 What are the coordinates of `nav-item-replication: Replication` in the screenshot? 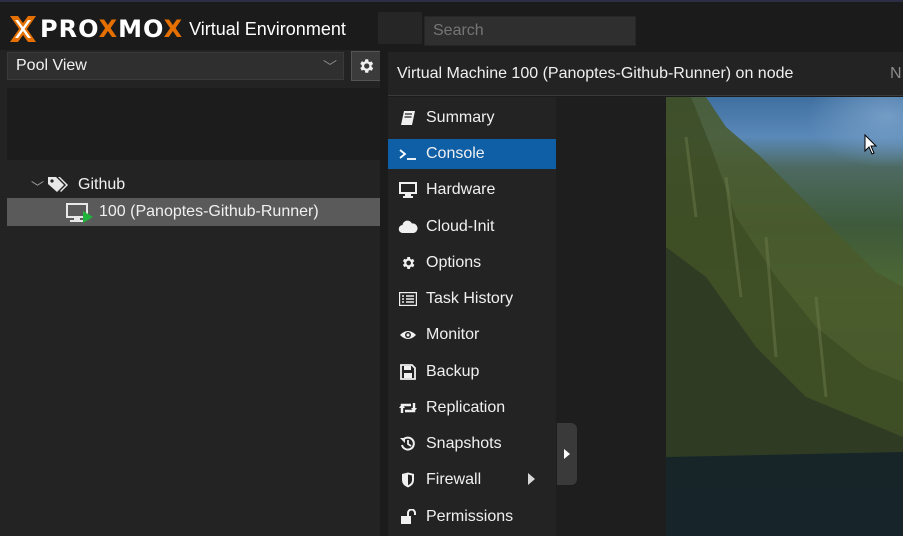 It's located at (472, 408).